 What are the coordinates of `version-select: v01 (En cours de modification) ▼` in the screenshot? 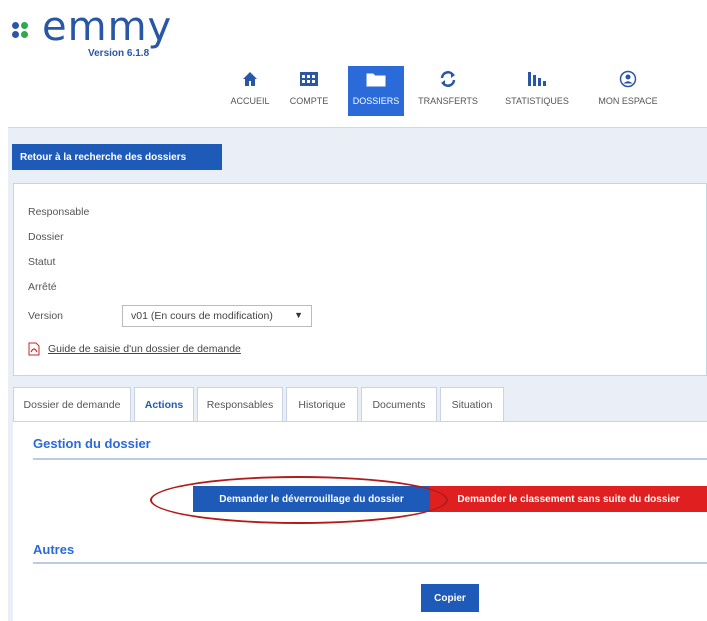 It's located at (217, 316).